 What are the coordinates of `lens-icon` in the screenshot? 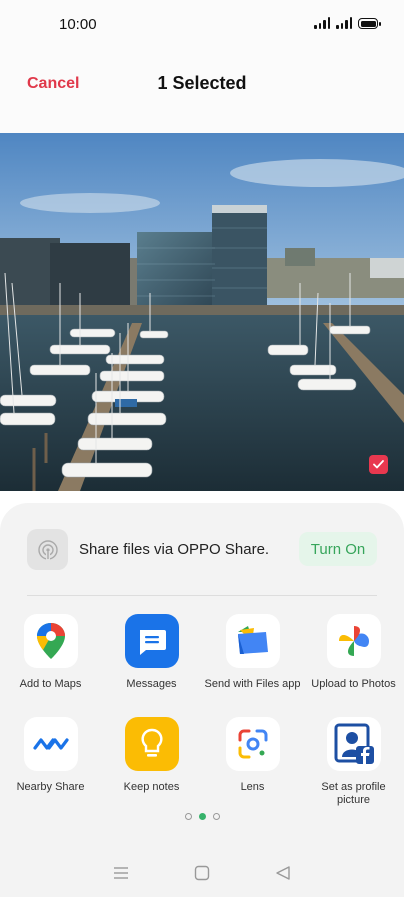 It's located at (252, 744).